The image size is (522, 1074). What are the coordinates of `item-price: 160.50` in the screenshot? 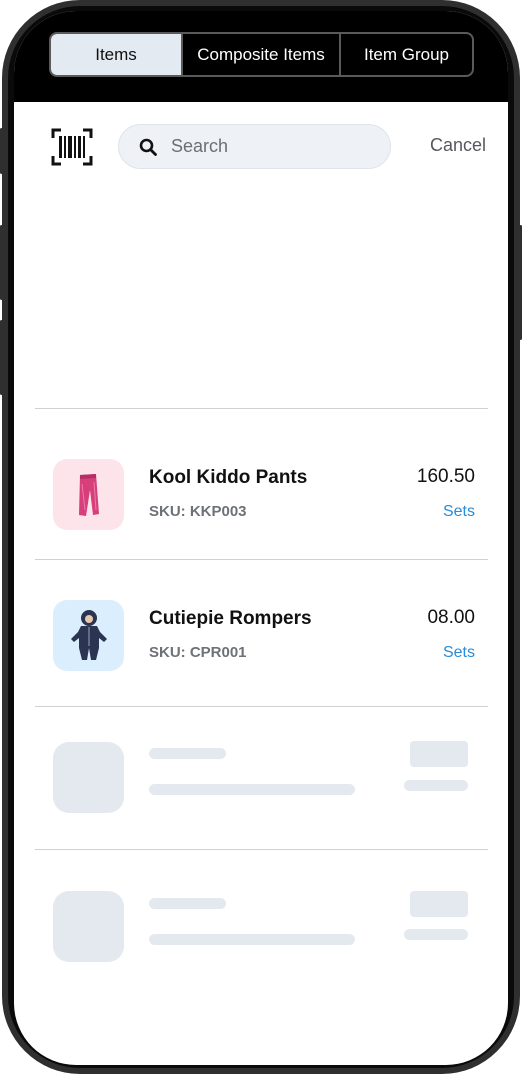 It's located at (445, 476).